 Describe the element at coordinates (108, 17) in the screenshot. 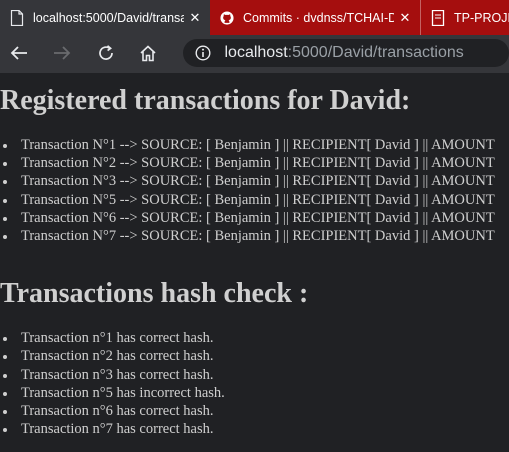

I see `tab-title: localhost:5000/David/transactions` at that location.